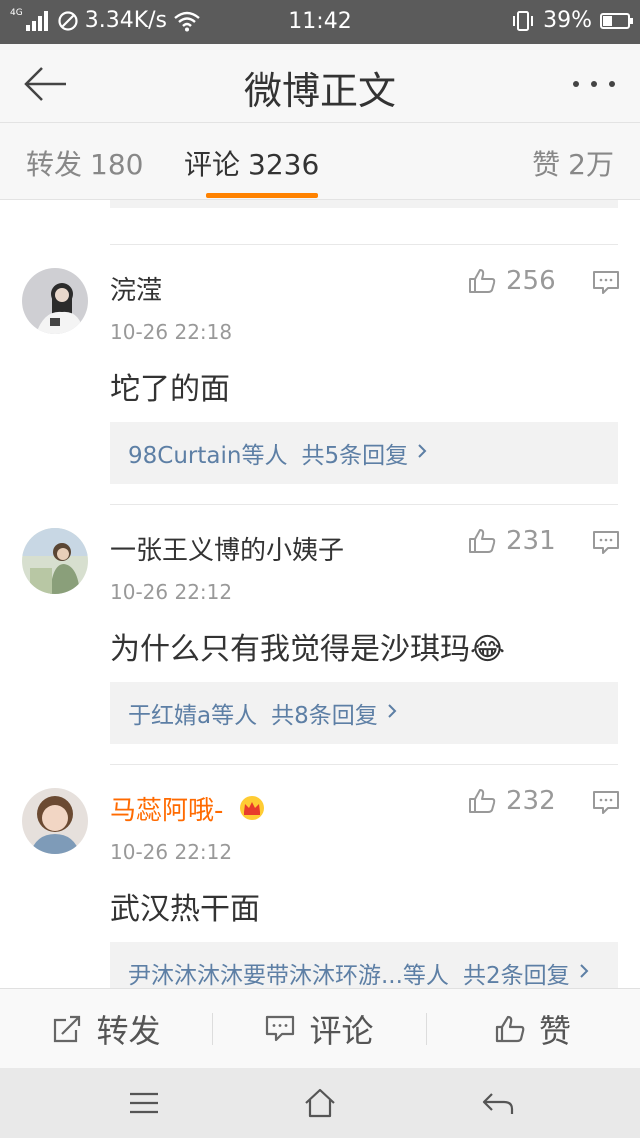 The image size is (640, 1138). Describe the element at coordinates (567, 20) in the screenshot. I see `battery-percent: 39%` at that location.